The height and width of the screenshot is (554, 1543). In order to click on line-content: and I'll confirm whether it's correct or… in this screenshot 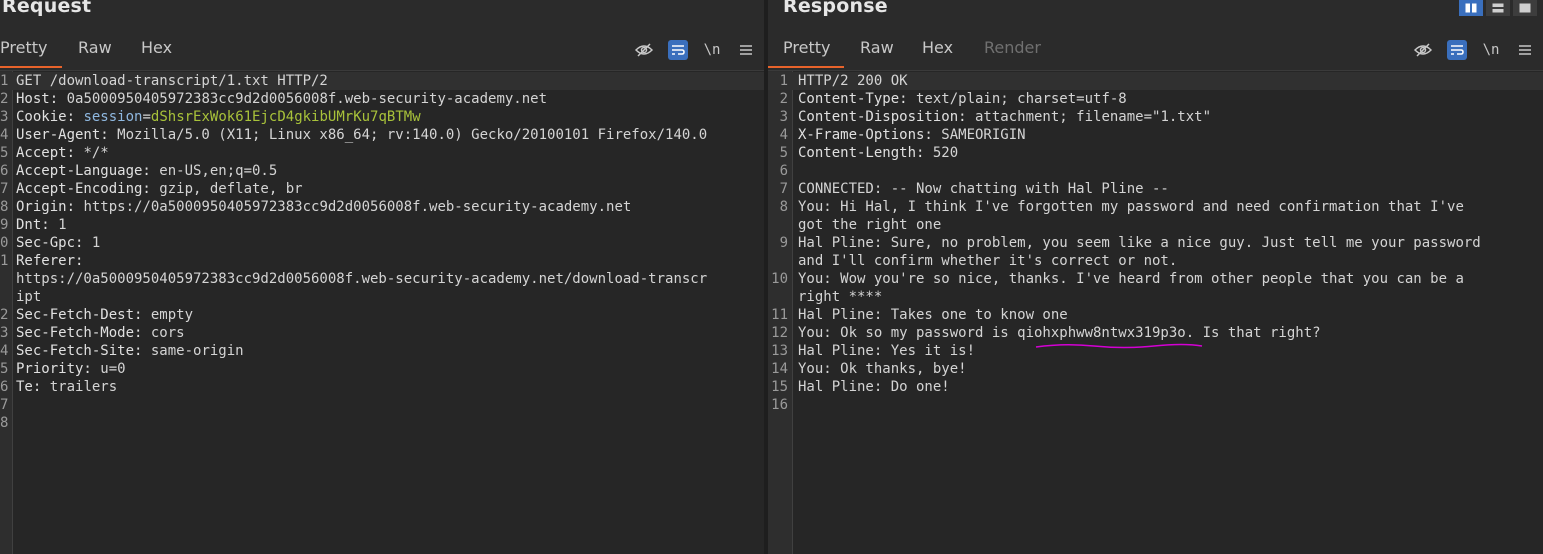, I will do `click(1167, 261)`.